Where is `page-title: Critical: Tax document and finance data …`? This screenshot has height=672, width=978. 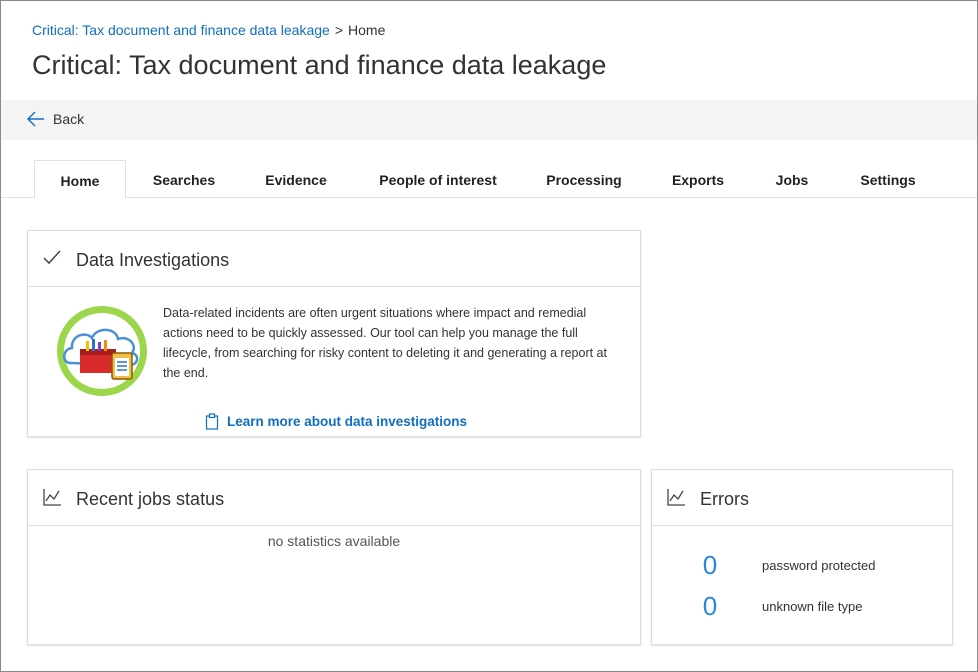
page-title: Critical: Tax document and finance data … is located at coordinates (319, 65).